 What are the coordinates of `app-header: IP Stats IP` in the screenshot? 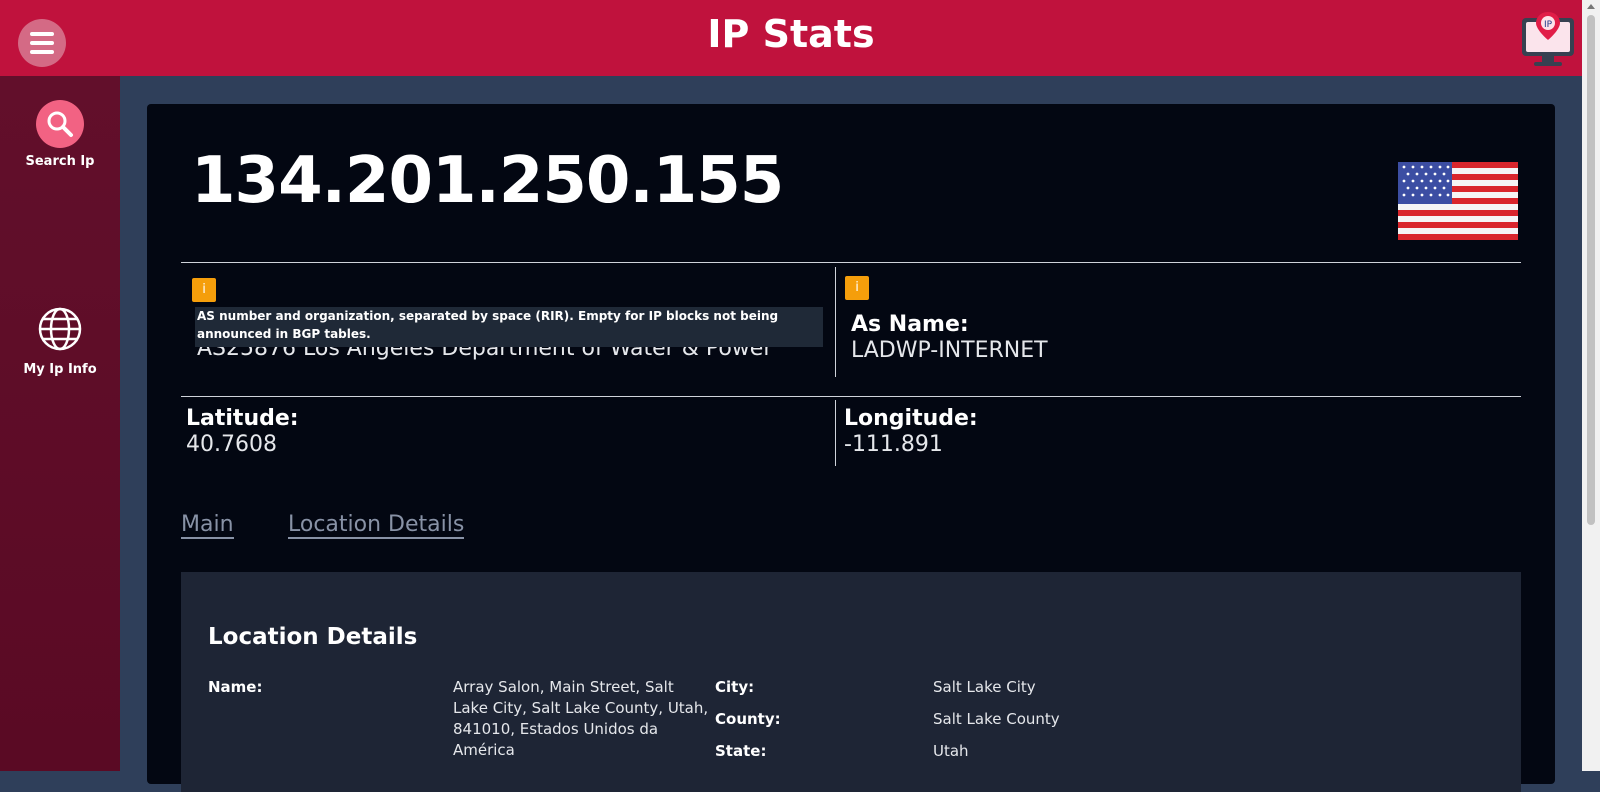 It's located at (791, 38).